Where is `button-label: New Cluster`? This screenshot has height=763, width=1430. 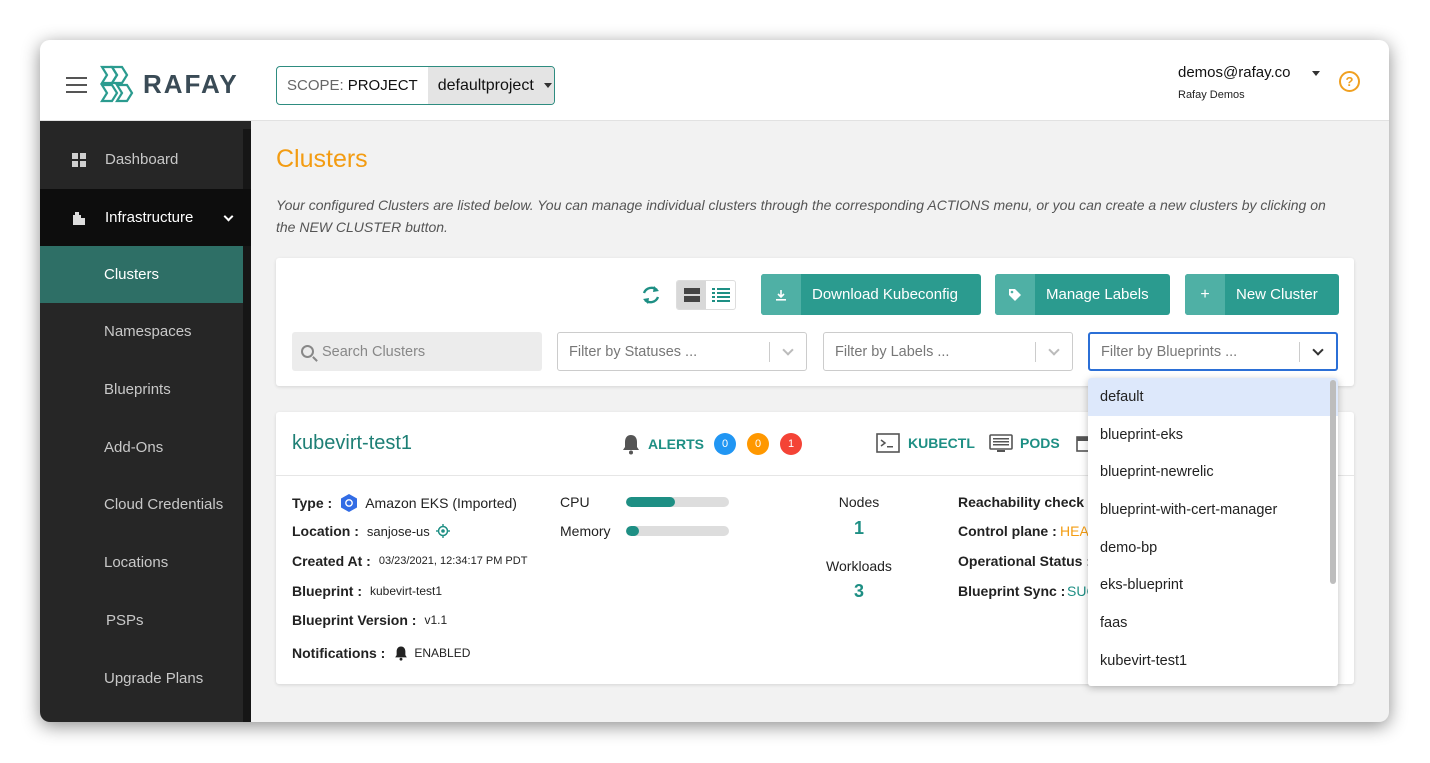
button-label: New Cluster is located at coordinates (1277, 294).